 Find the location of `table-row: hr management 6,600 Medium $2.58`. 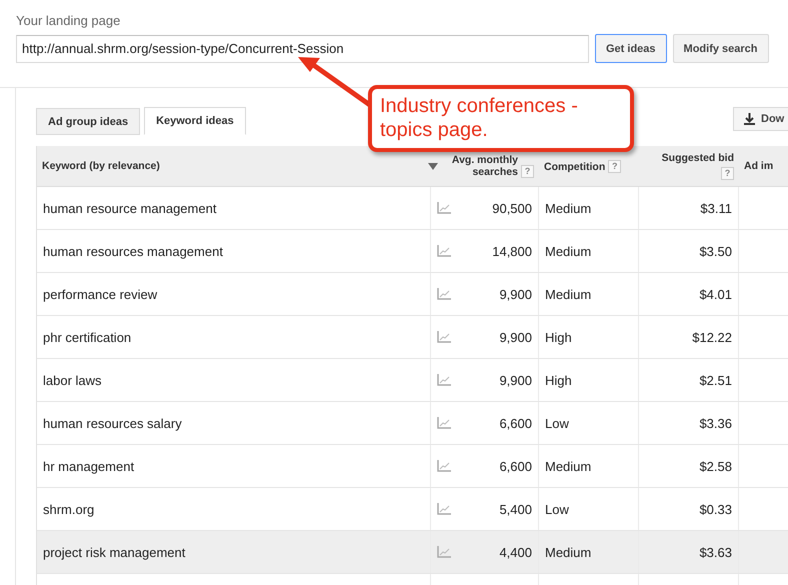

table-row: hr management 6,600 Medium $2.58 is located at coordinates (412, 466).